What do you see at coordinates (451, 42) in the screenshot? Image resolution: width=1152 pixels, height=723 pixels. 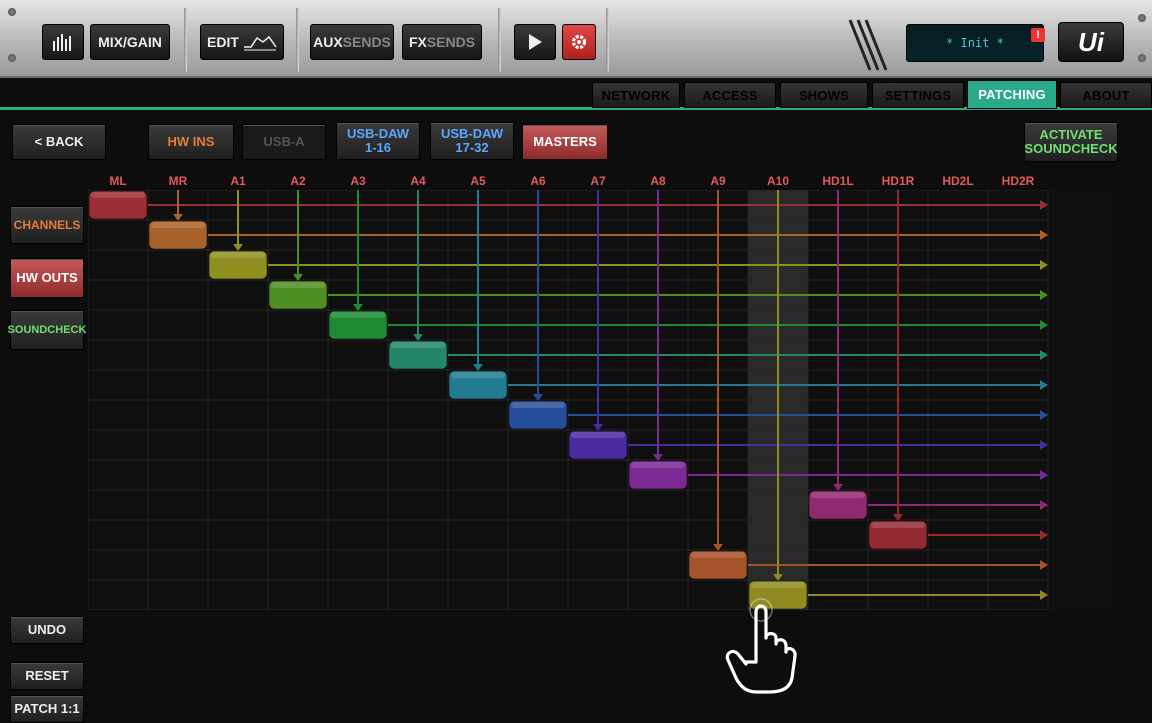 I see `fx-sends-label: SENDS` at bounding box center [451, 42].